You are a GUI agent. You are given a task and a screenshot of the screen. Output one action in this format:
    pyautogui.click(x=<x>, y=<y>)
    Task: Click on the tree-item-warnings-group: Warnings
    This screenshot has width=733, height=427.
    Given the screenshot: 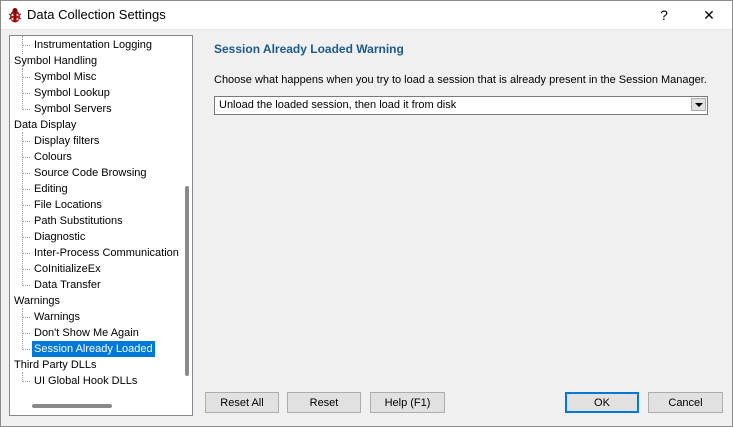 What is the action you would take?
    pyautogui.click(x=37, y=301)
    